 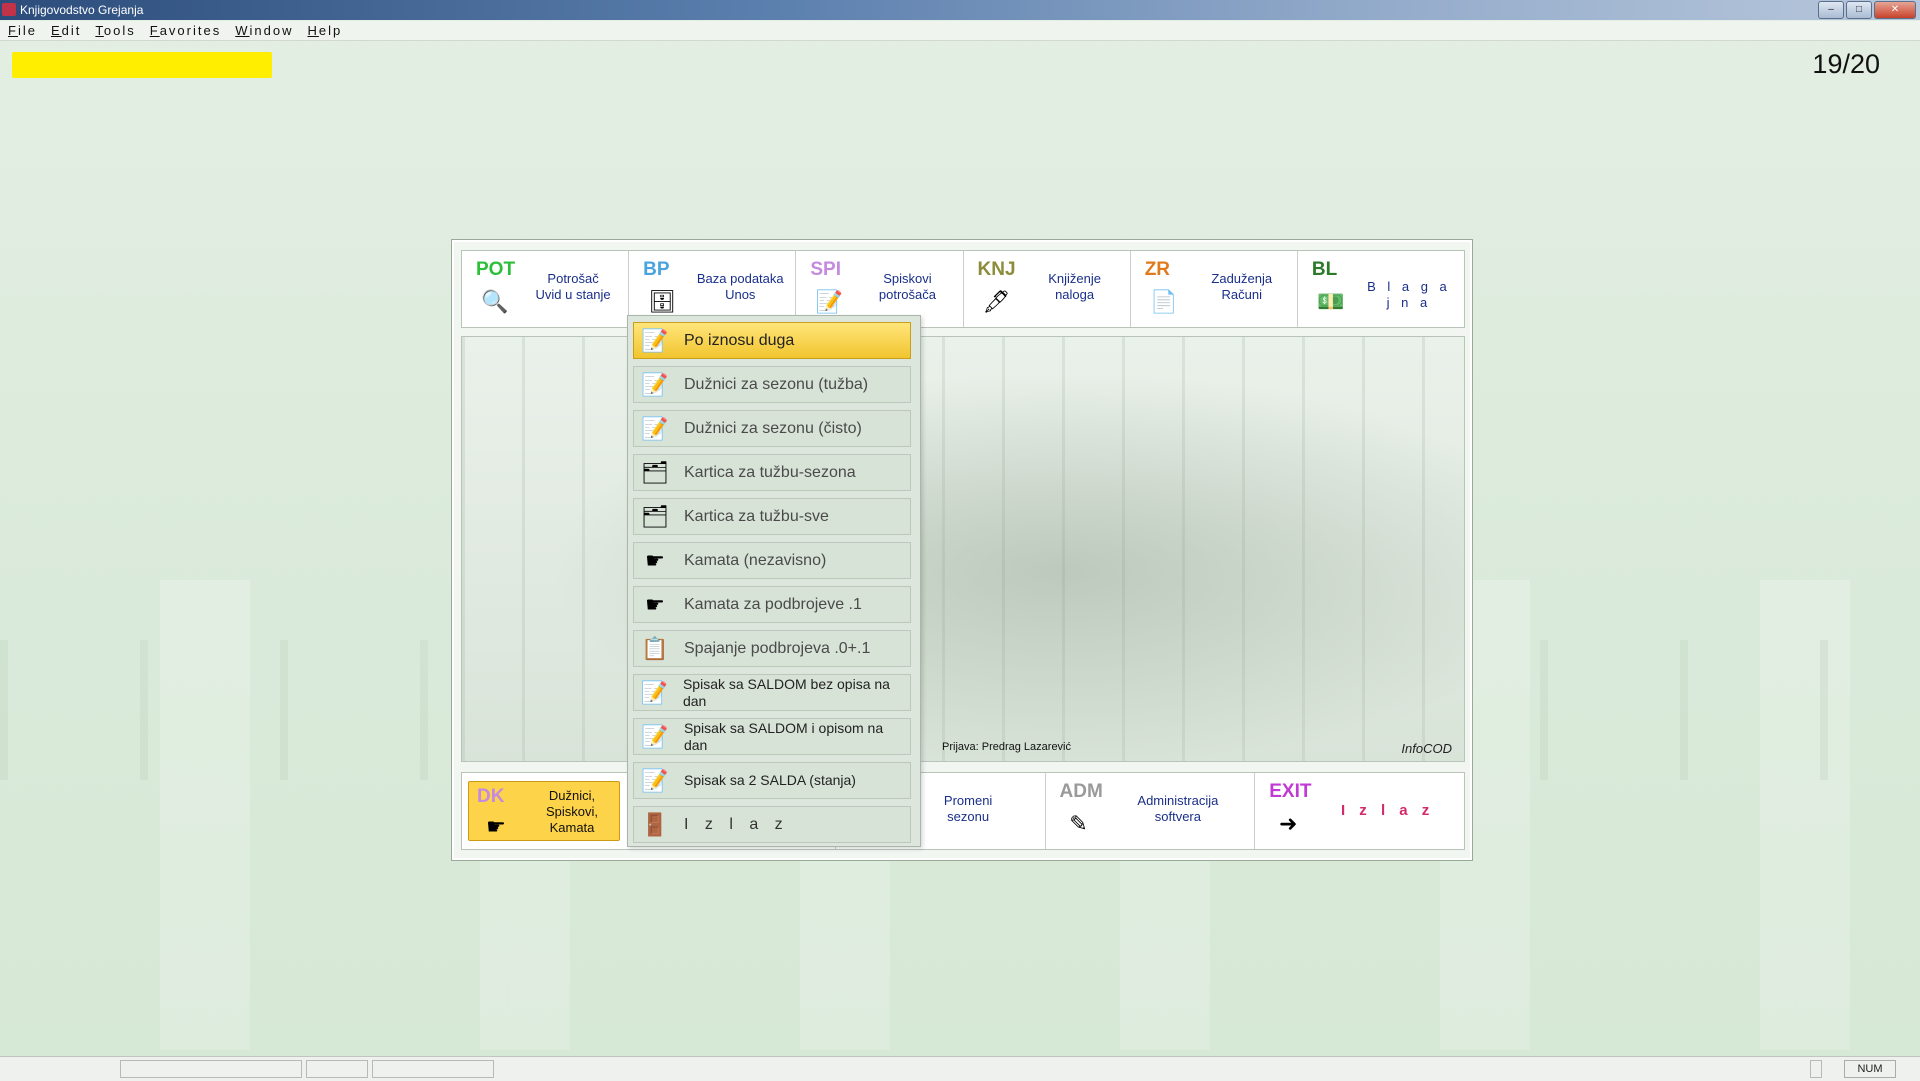 I want to click on tile-label: Knjiženje naloga, so click(x=1074, y=286).